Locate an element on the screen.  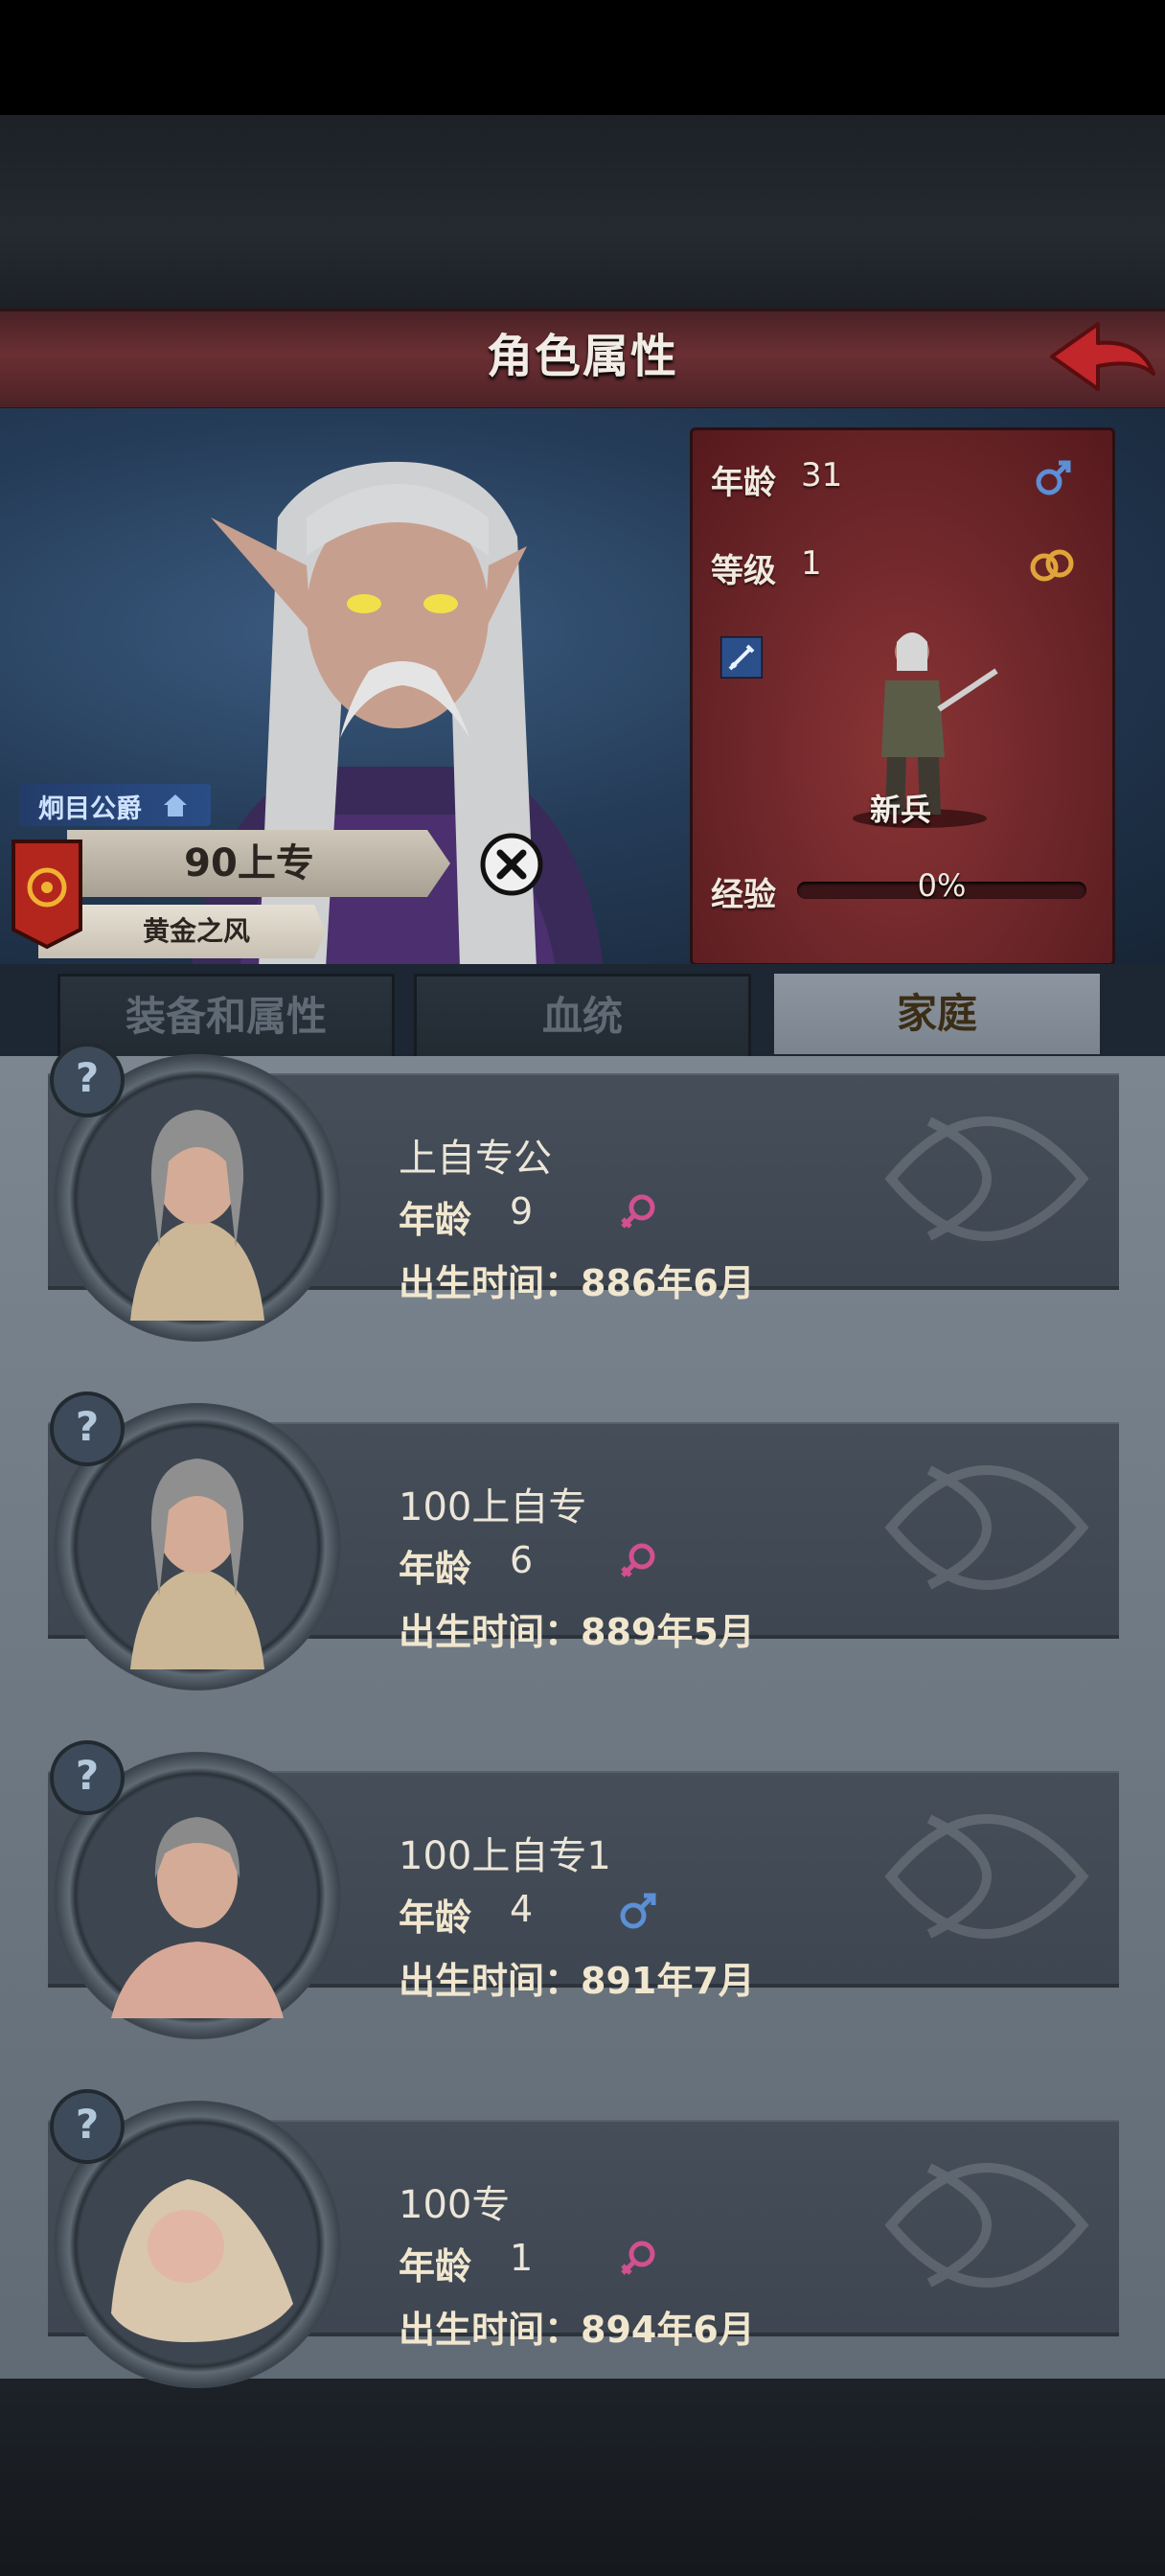
level-label: 等级 is located at coordinates (743, 571).